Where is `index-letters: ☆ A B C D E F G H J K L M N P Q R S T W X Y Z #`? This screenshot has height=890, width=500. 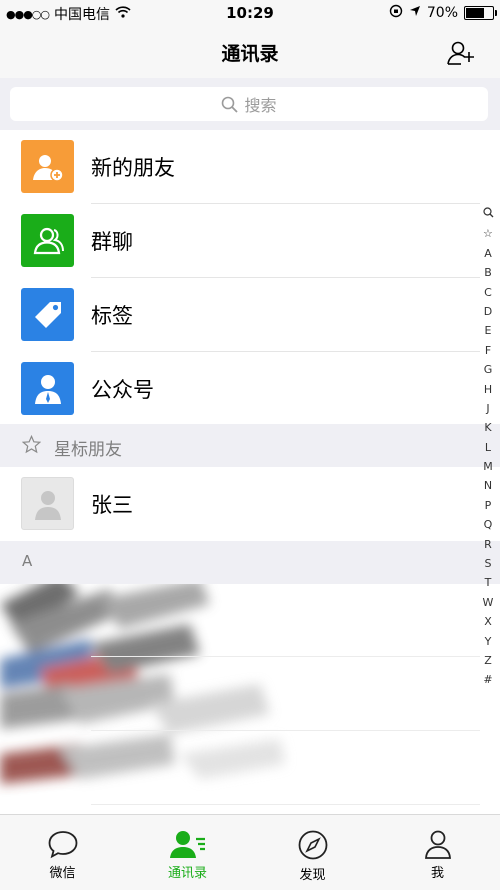 index-letters: ☆ A B C D E F G H J K L M N P Q R S T W X Y Z # is located at coordinates (488, 456).